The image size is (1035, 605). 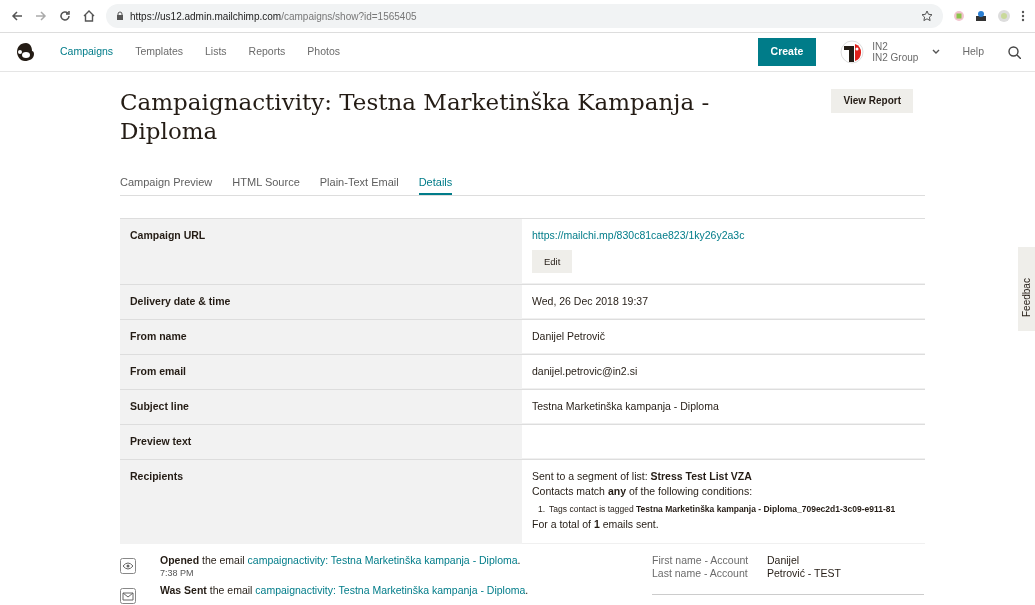 I want to click on star-icon, so click(x=927, y=16).